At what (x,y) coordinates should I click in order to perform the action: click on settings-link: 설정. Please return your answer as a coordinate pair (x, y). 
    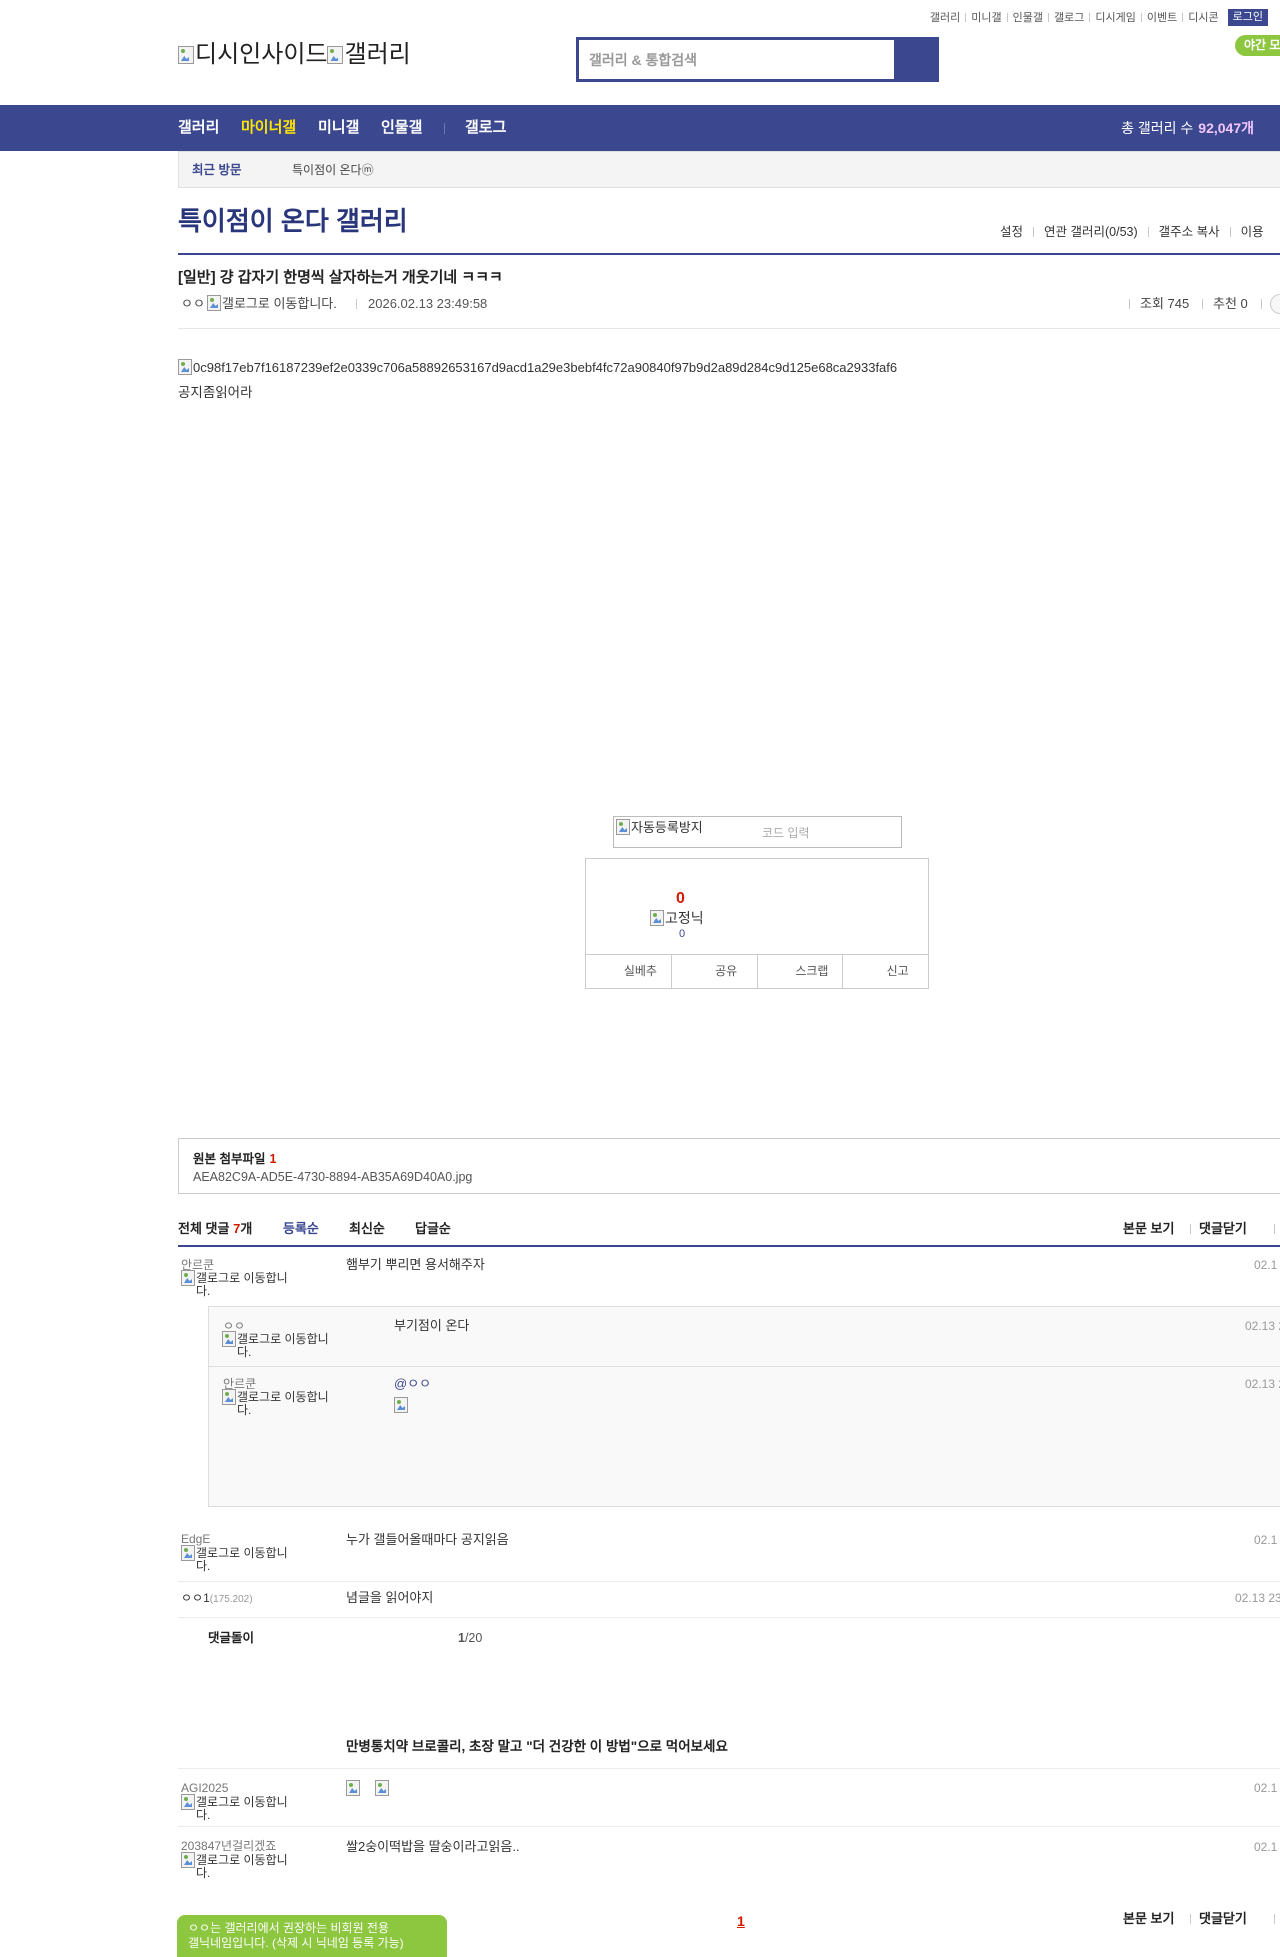
    Looking at the image, I should click on (1011, 232).